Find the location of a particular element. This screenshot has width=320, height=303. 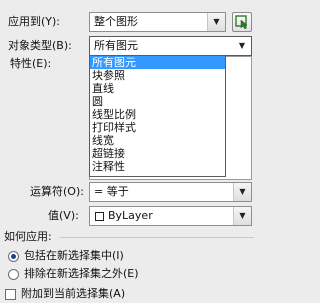

color-swatch-icon is located at coordinates (99, 216).